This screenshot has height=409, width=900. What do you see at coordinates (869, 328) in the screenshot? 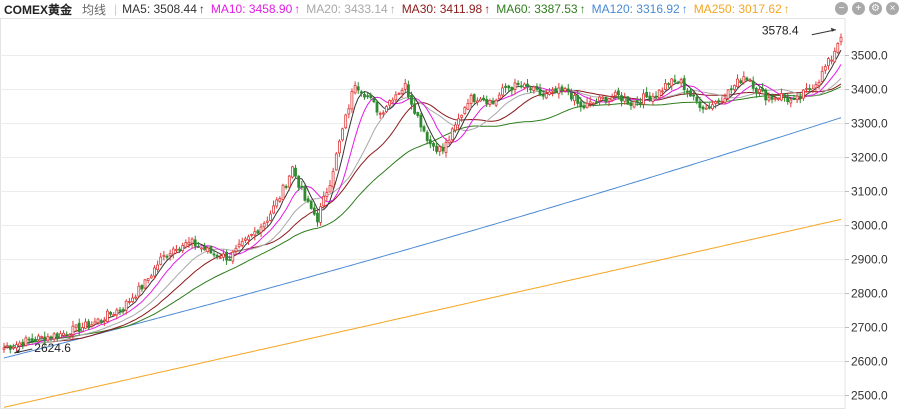
I see `y-tick-label: 2700.0` at bounding box center [869, 328].